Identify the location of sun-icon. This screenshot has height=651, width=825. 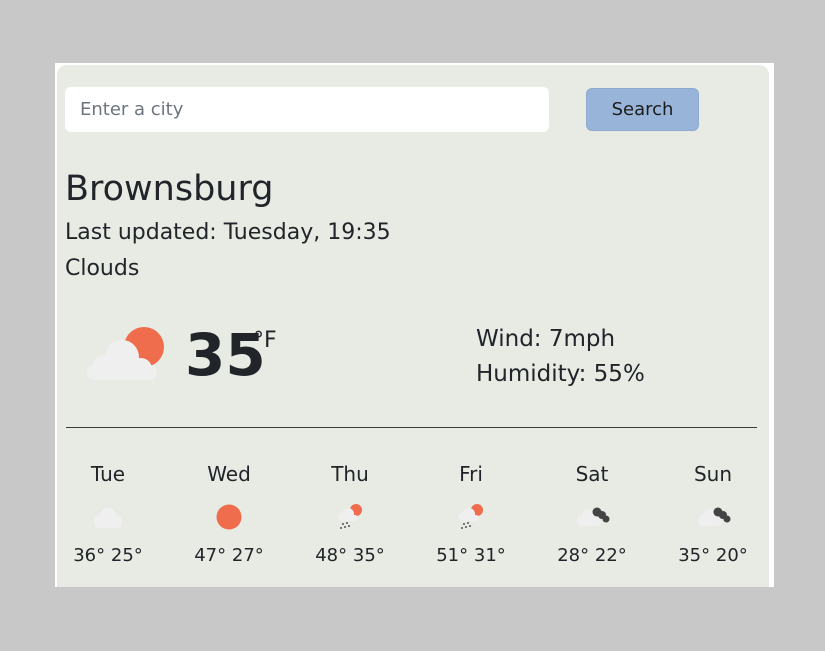
(229, 517).